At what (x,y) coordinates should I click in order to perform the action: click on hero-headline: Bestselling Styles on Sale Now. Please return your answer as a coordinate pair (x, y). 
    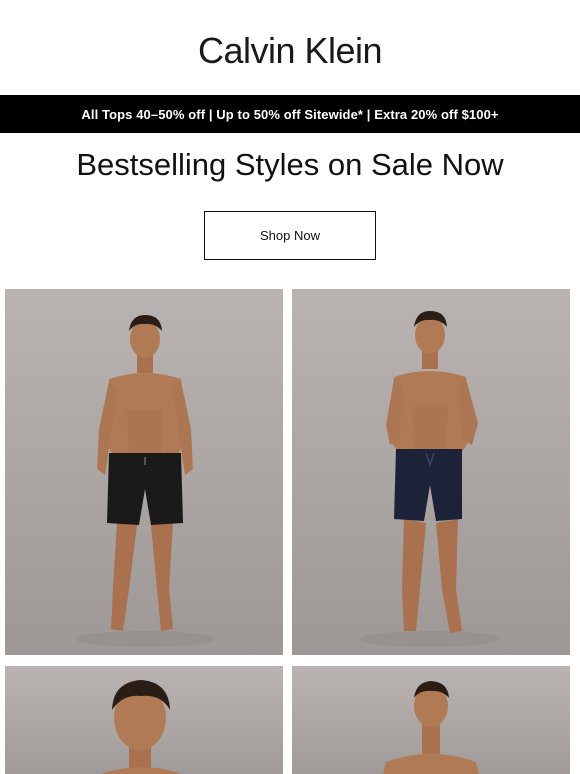
    Looking at the image, I should click on (290, 164).